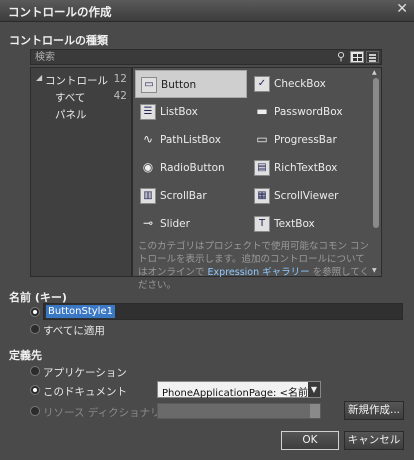 The width and height of the screenshot is (414, 460). Describe the element at coordinates (374, 270) in the screenshot. I see `scroll-down-icon: ▼` at that location.